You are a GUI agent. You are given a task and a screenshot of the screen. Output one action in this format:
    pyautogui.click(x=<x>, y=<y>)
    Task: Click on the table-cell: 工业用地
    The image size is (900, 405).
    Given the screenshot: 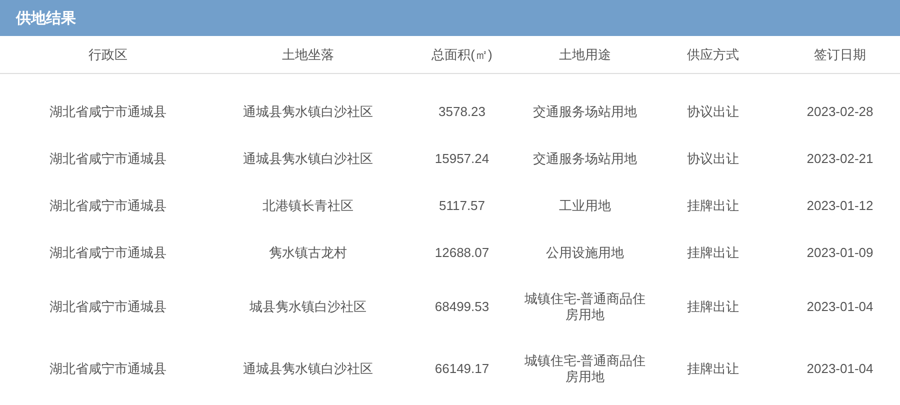 What is the action you would take?
    pyautogui.click(x=585, y=206)
    